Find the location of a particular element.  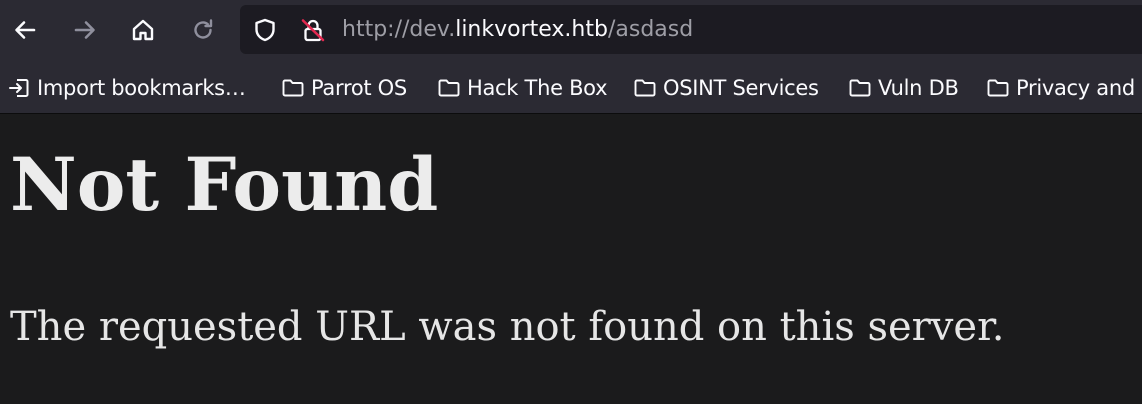

back-arrow-icon is located at coordinates (25, 30).